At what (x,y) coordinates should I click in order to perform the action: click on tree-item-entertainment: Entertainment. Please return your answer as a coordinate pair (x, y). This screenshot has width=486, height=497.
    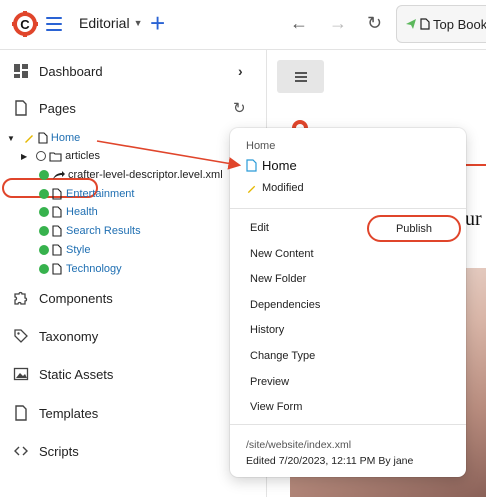
    Looking at the image, I should click on (86, 194).